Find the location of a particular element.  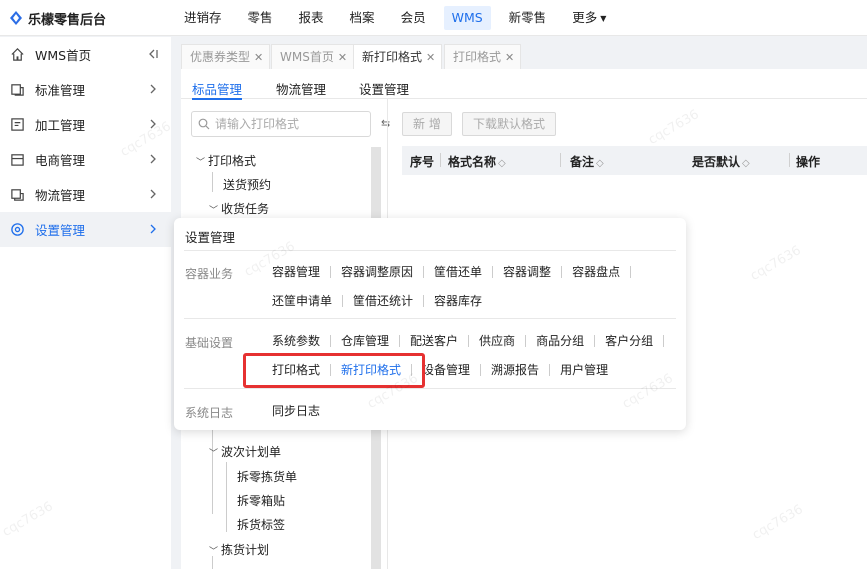

sidebar-item-ecommerce: 电商管理 is located at coordinates (85, 159).